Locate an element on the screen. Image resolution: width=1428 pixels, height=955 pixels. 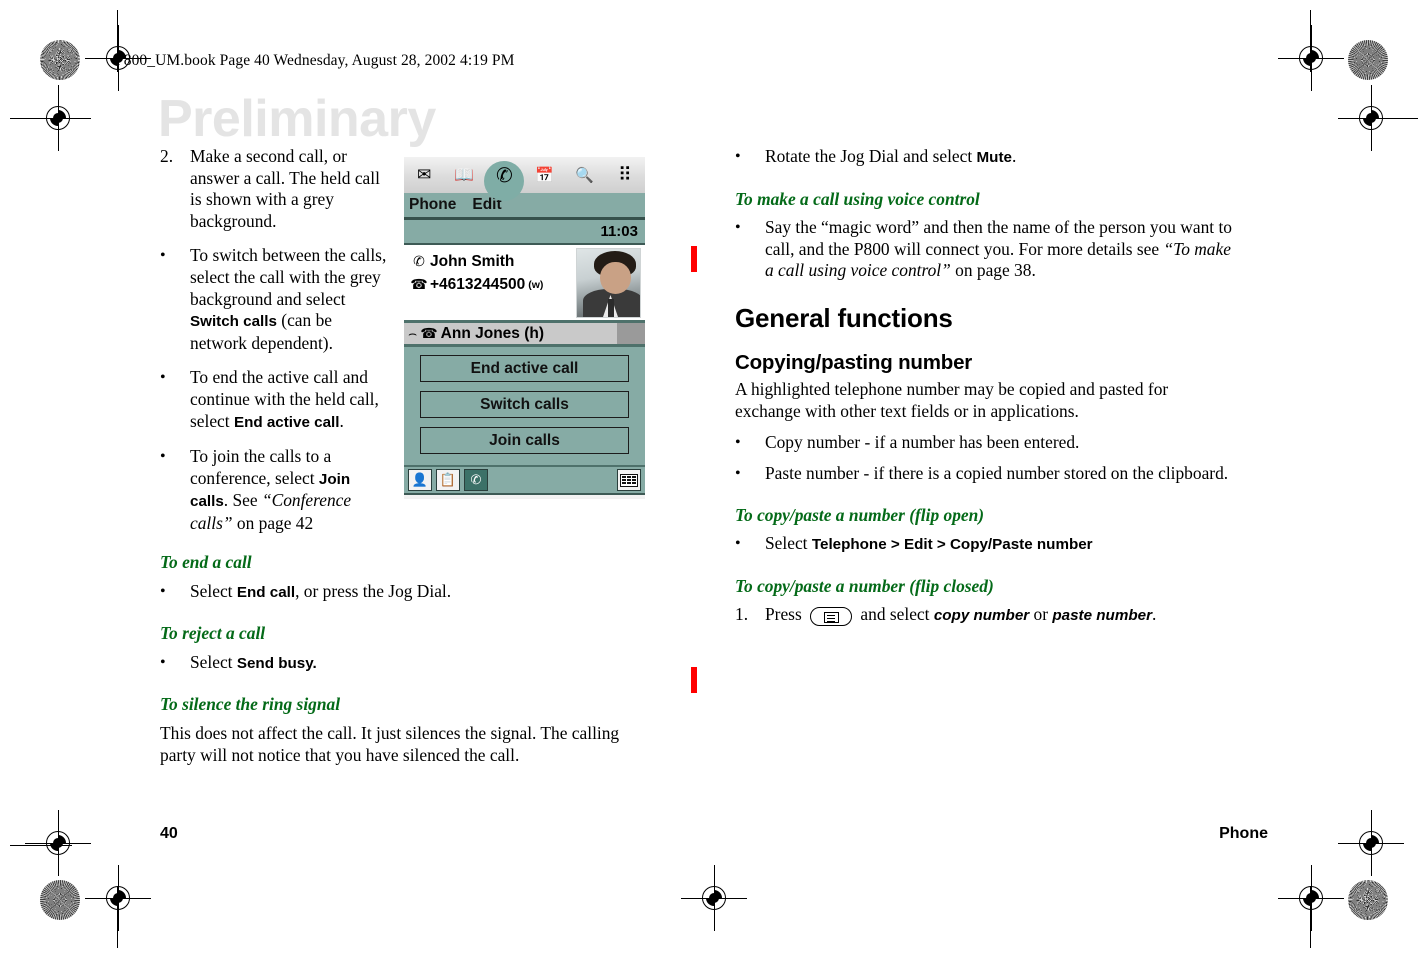
registration-mark-left-upper is located at coordinates (58, 118).